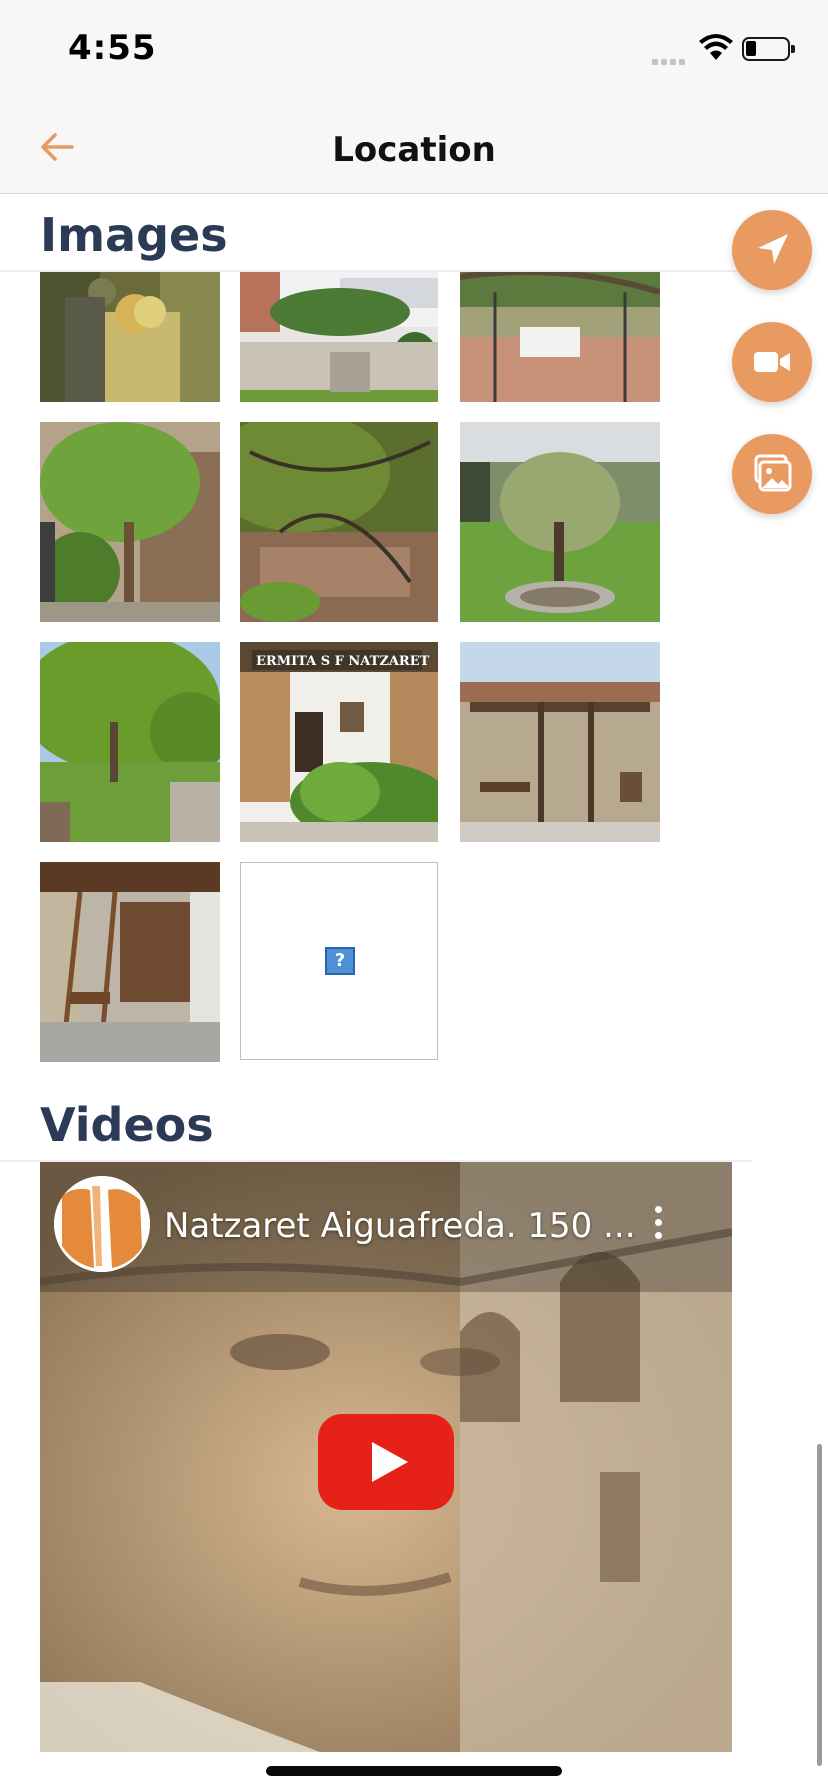 This screenshot has height=1792, width=828. I want to click on wifi-icon, so click(716, 47).